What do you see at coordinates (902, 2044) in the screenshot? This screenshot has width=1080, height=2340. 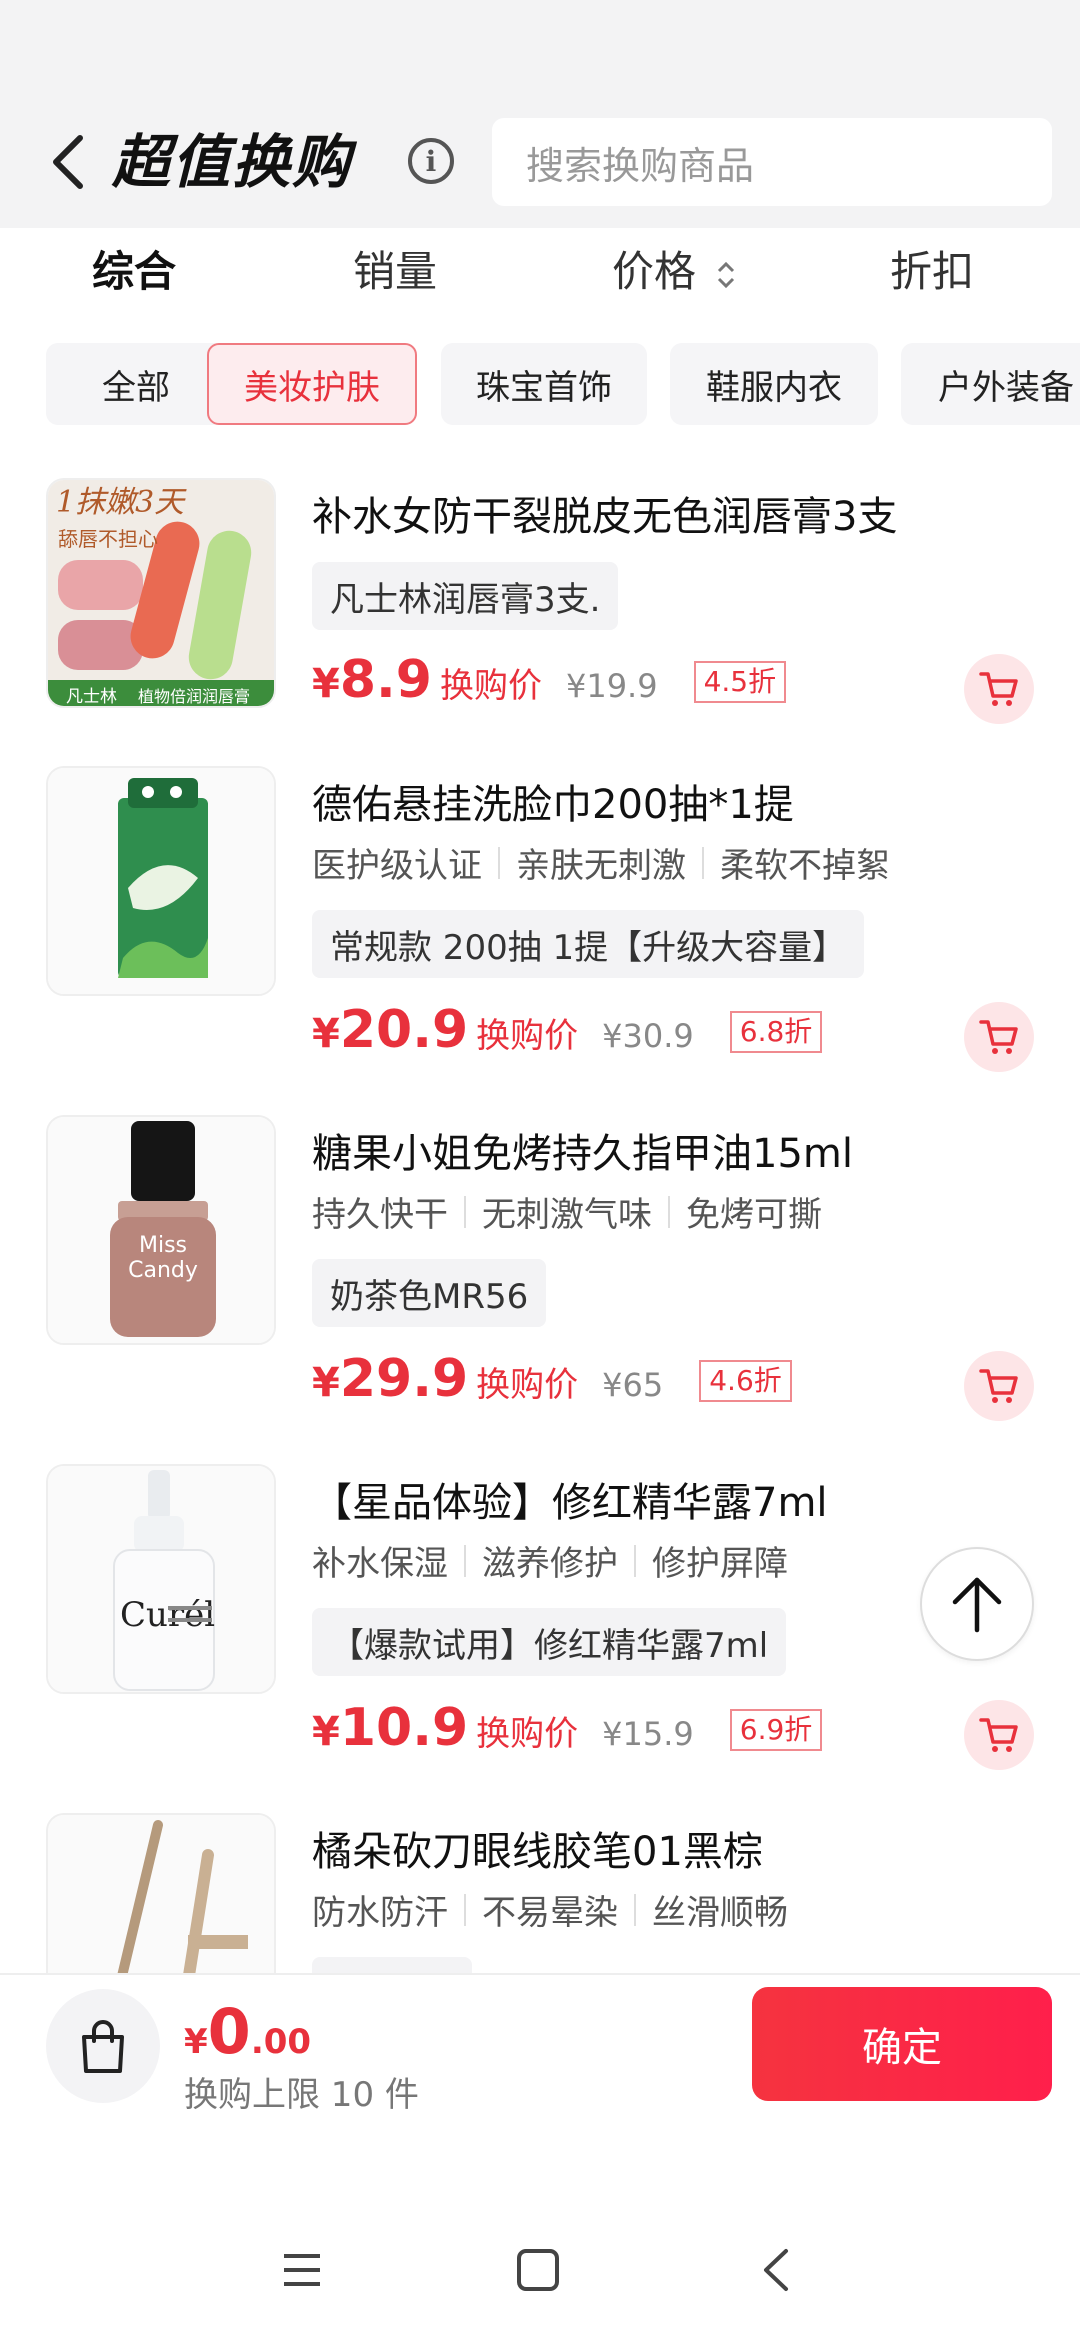 I see `confirm-button: 确定` at bounding box center [902, 2044].